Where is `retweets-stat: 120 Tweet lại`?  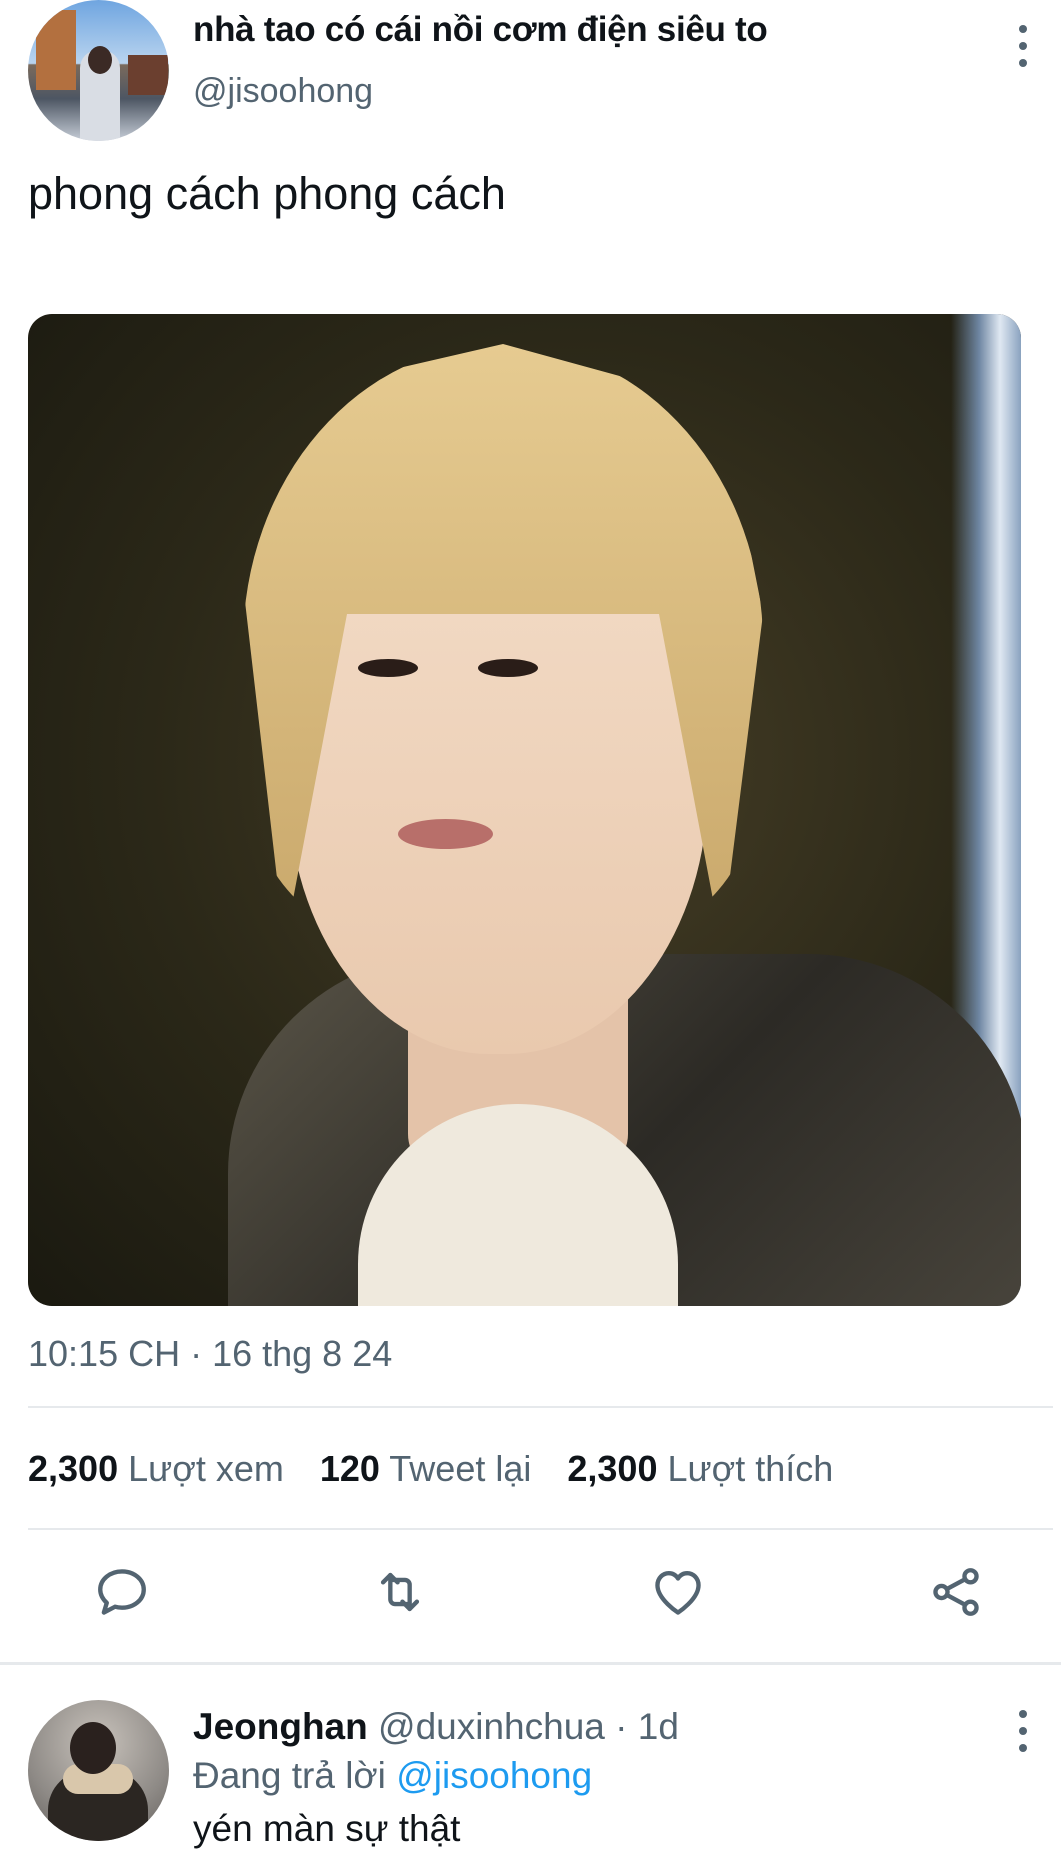 retweets-stat: 120 Tweet lại is located at coordinates (426, 1469).